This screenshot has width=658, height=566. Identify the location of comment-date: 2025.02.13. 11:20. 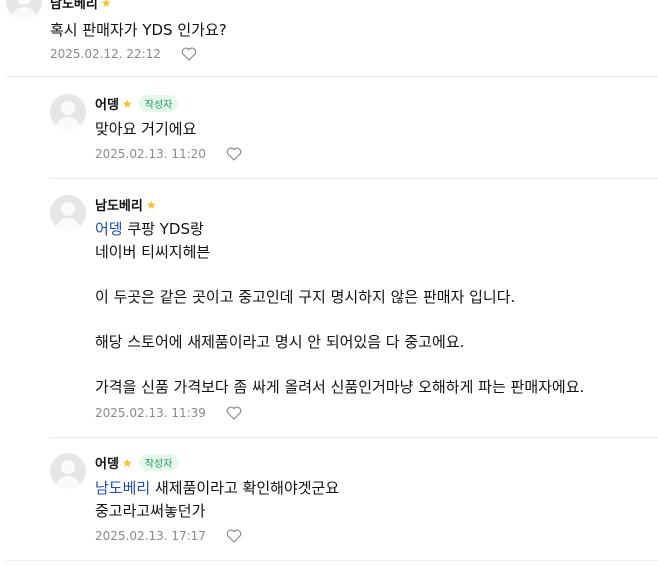
(150, 154).